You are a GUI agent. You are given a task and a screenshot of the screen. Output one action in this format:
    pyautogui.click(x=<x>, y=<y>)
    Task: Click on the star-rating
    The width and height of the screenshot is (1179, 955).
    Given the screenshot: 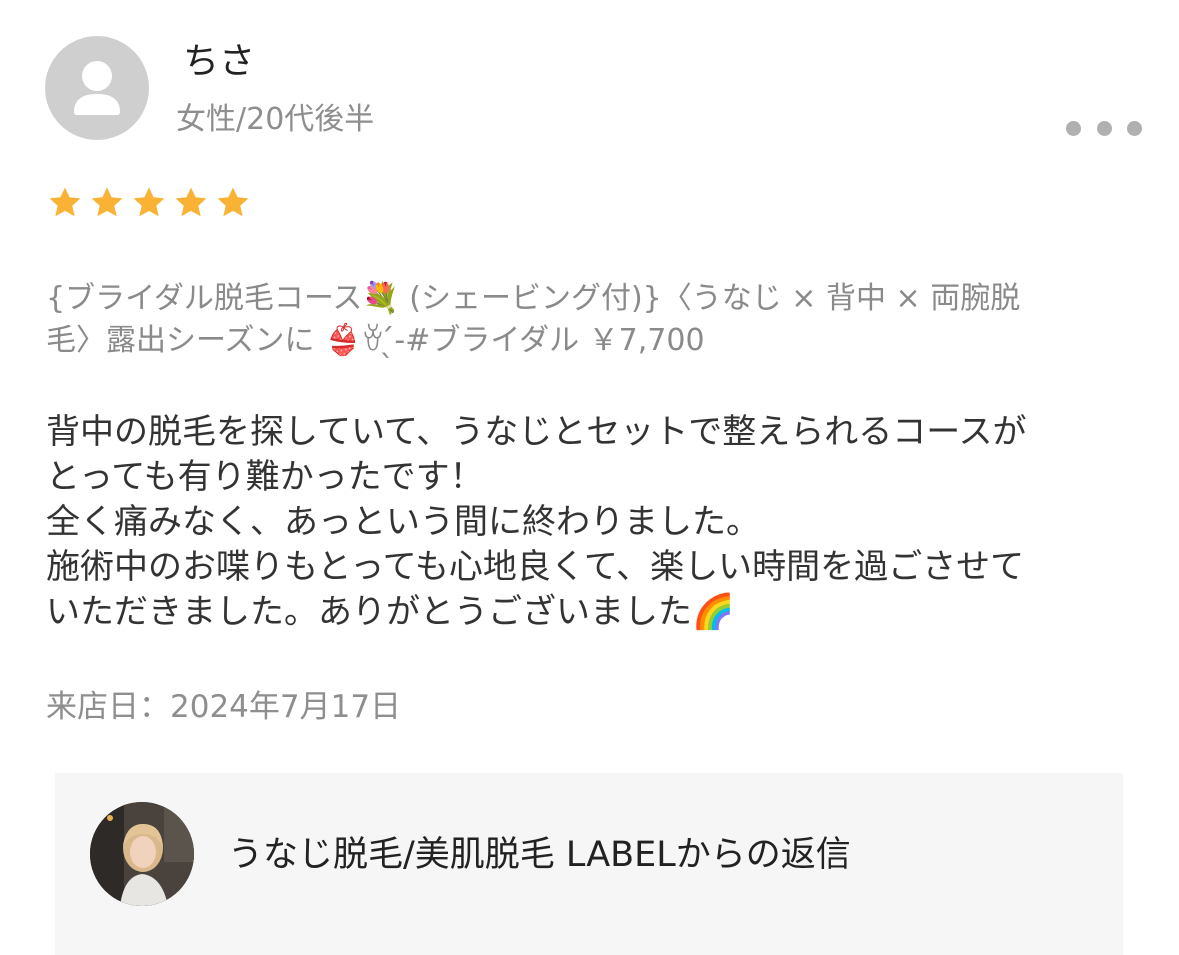 What is the action you would take?
    pyautogui.click(x=149, y=204)
    